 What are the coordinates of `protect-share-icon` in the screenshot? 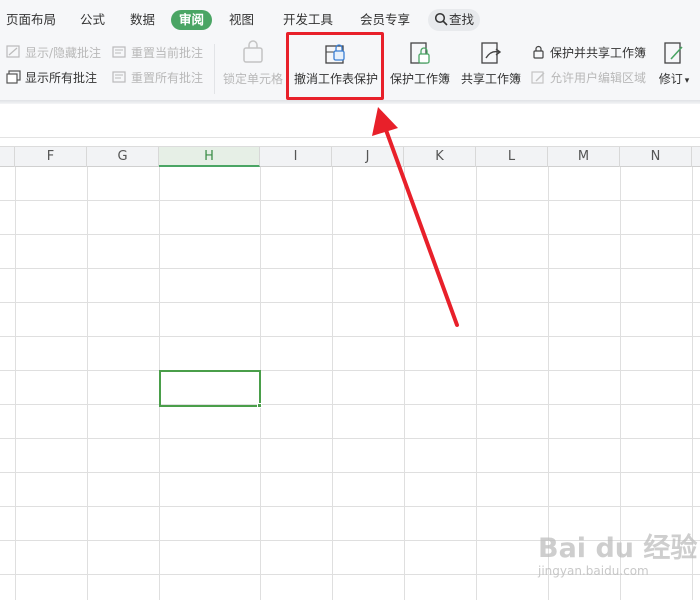 It's located at (538, 52).